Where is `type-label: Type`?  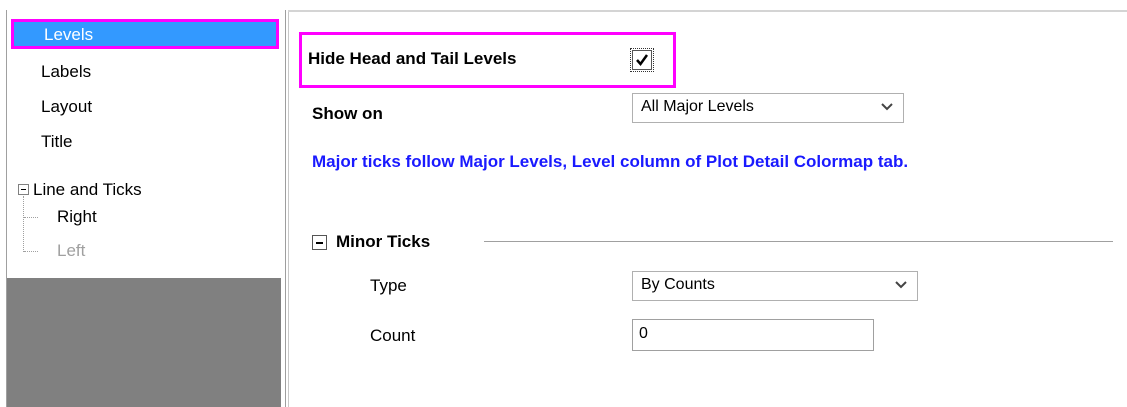 type-label: Type is located at coordinates (388, 285).